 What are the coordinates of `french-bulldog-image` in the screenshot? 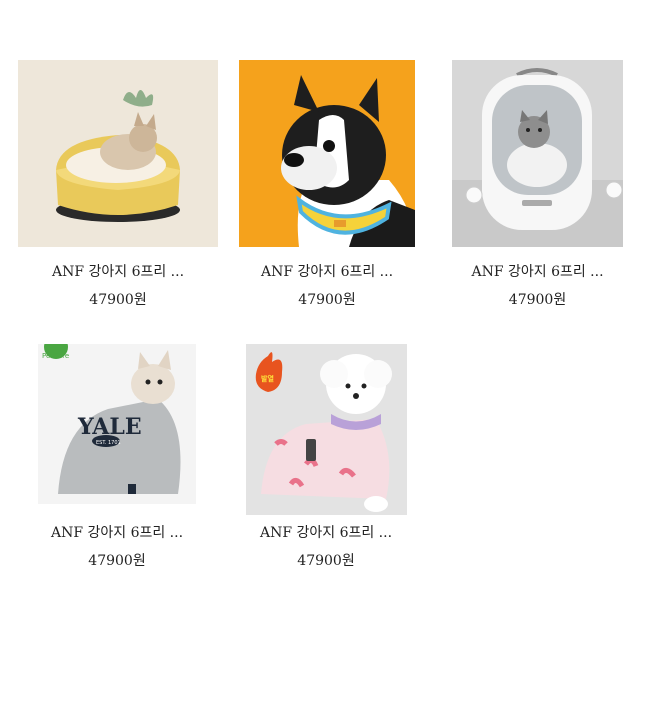 It's located at (327, 153).